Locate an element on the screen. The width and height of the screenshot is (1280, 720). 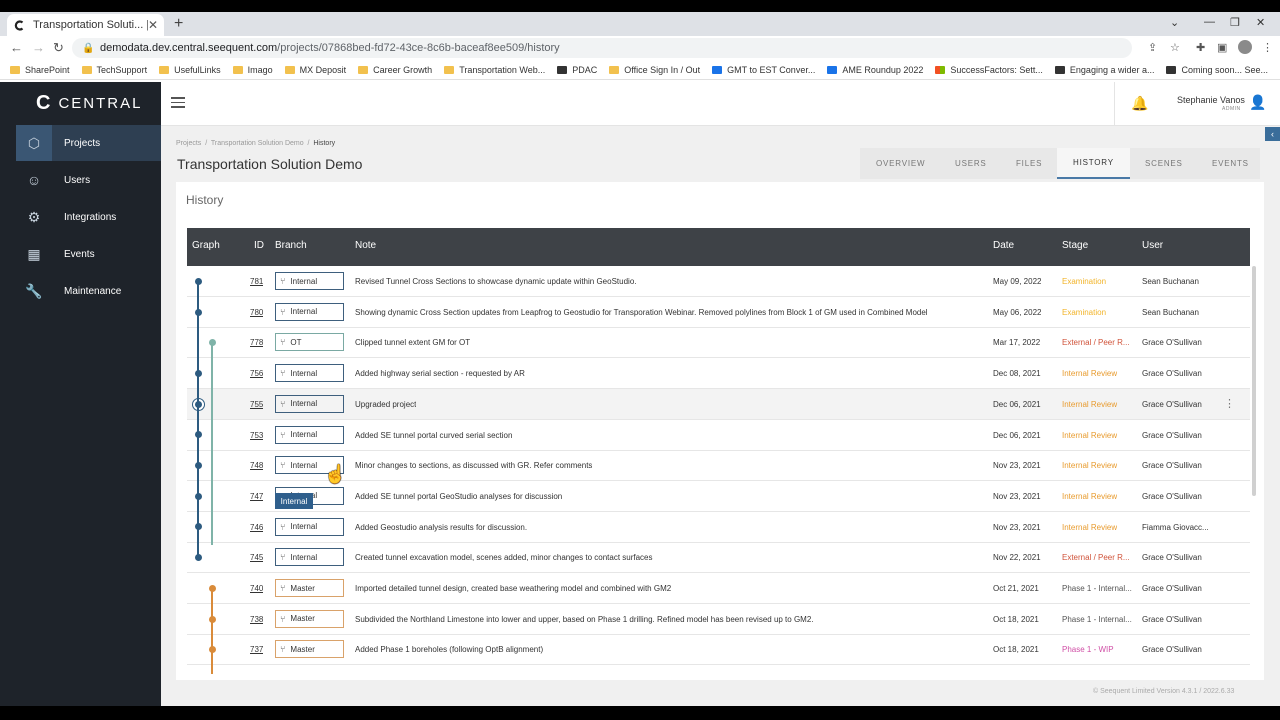
user-name: Stephanie Vanos is located at coordinates (1211, 100).